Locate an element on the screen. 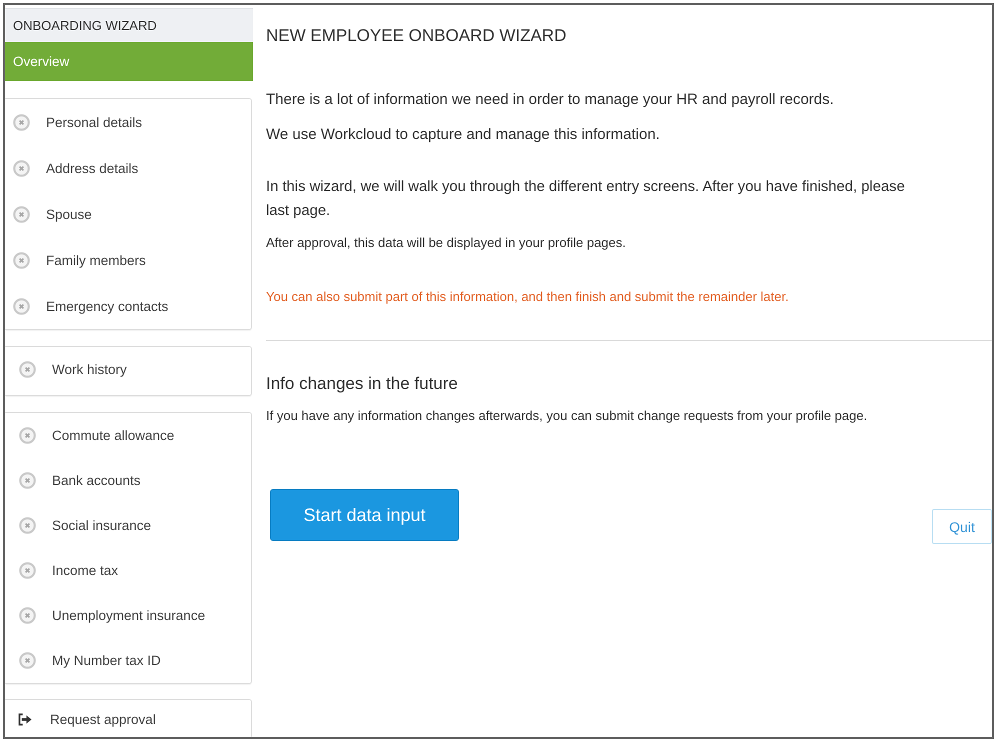 Image resolution: width=997 pixels, height=742 pixels. step-label: Work history is located at coordinates (89, 369).